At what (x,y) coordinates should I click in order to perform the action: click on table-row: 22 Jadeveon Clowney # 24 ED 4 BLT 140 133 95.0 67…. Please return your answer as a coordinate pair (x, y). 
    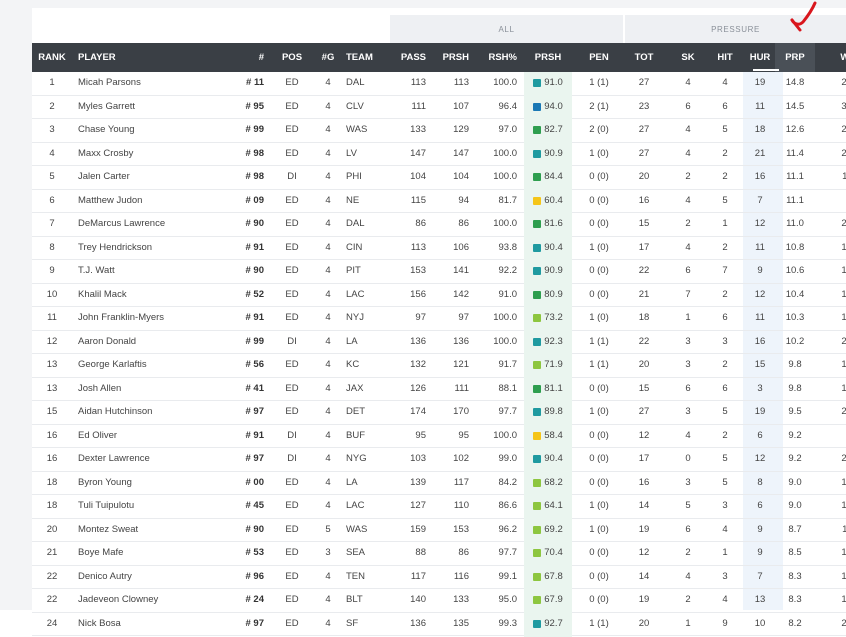
    Looking at the image, I should click on (439, 601).